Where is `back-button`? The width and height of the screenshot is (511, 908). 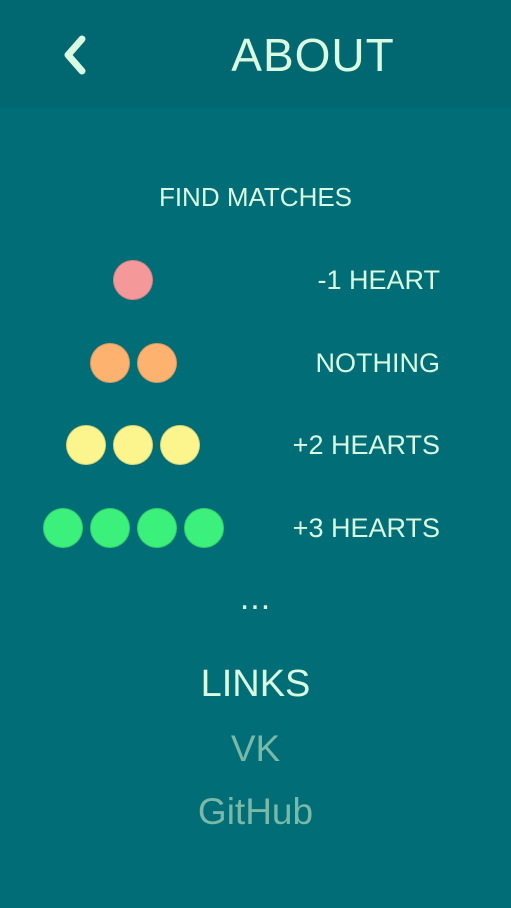
back-button is located at coordinates (78, 55).